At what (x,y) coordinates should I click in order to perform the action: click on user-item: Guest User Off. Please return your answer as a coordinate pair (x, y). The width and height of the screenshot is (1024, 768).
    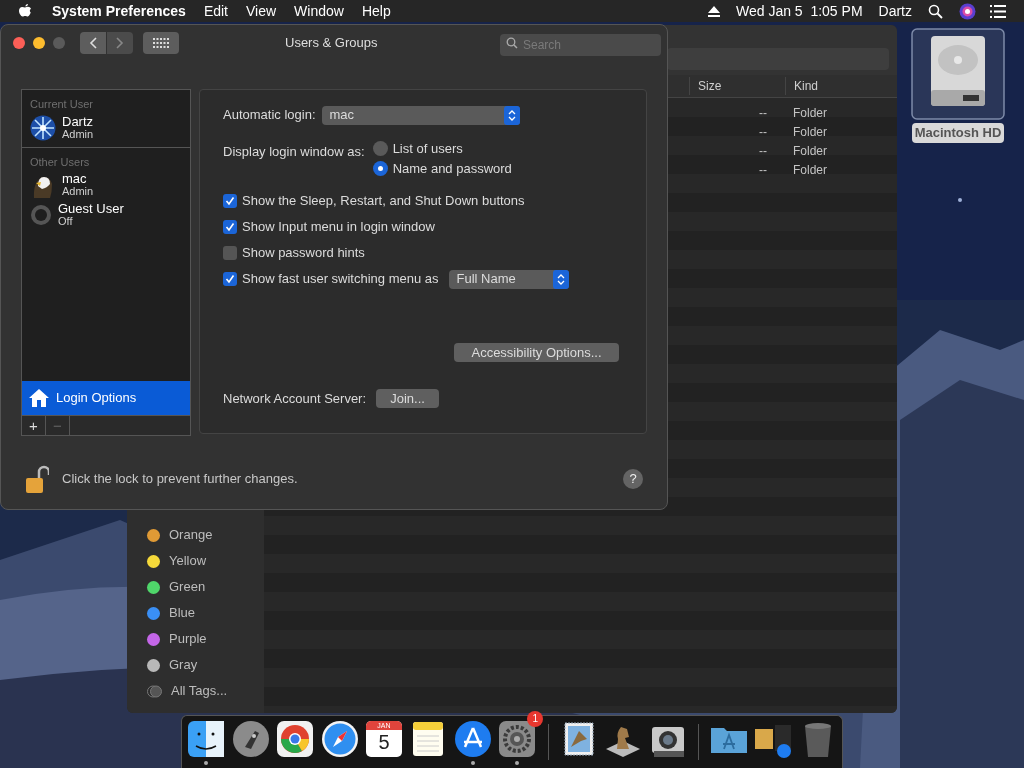
    Looking at the image, I should click on (106, 215).